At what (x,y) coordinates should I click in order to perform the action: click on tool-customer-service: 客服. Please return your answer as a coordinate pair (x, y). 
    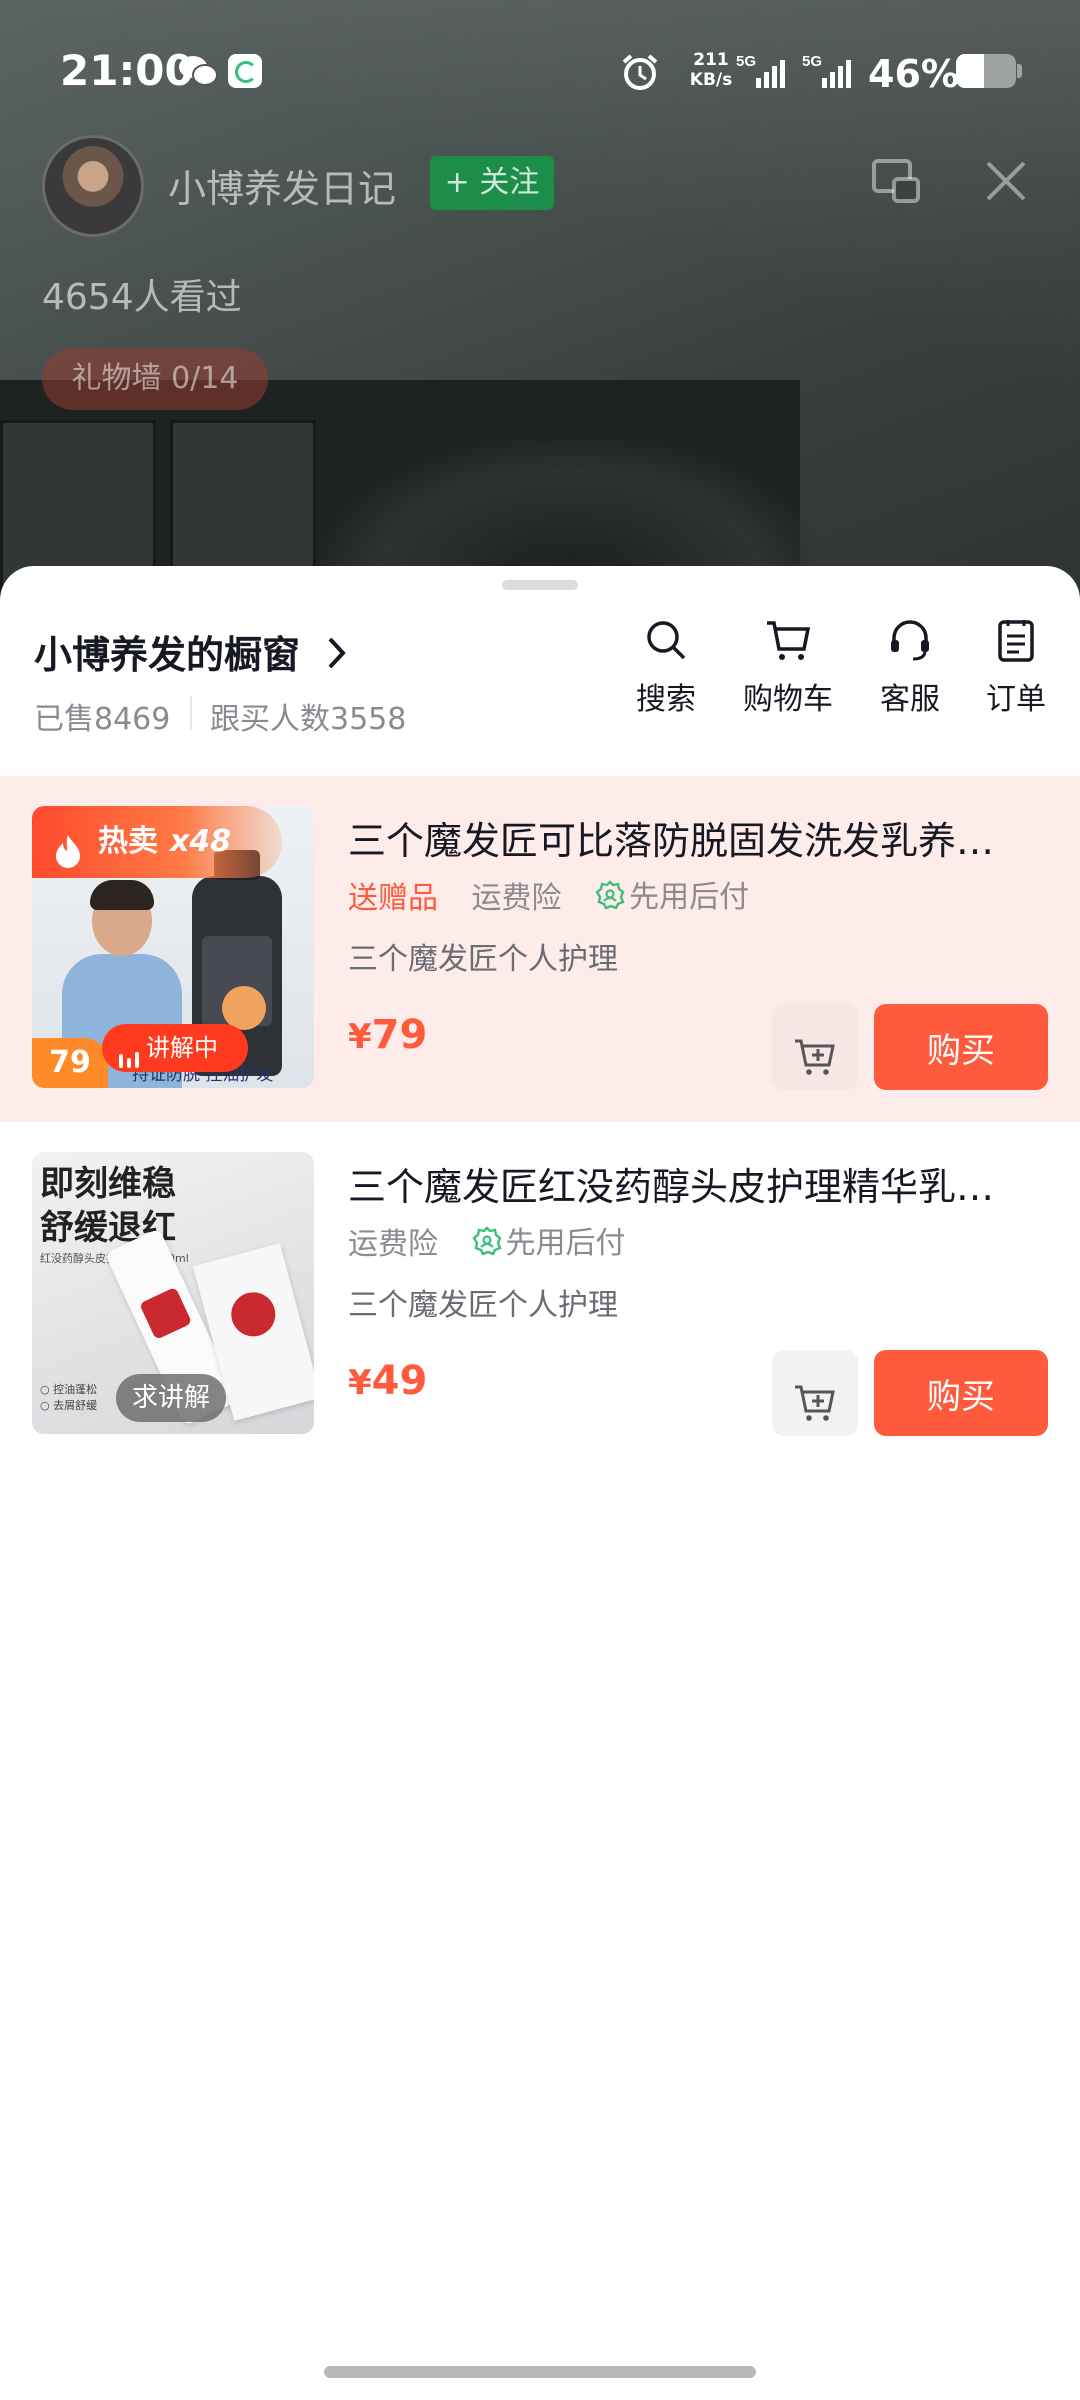
    Looking at the image, I should click on (910, 667).